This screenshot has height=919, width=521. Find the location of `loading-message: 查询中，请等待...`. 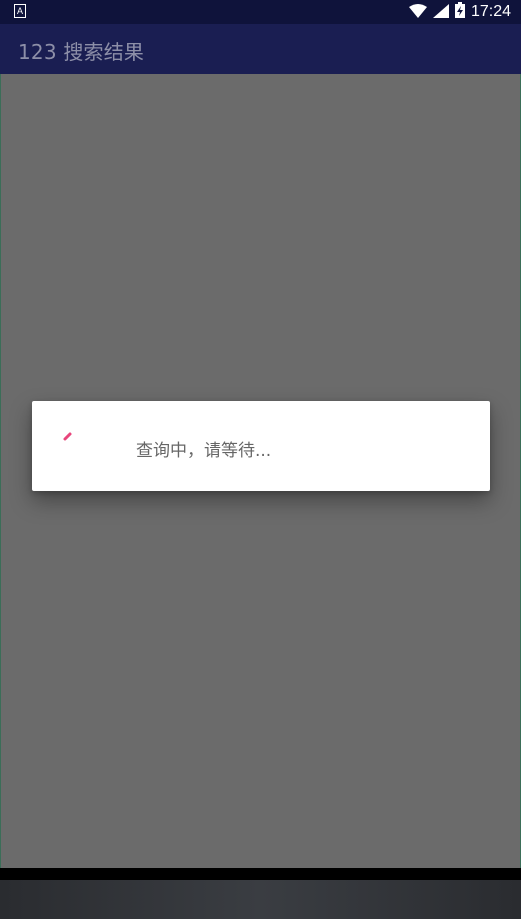

loading-message: 查询中，请等待... is located at coordinates (204, 451).